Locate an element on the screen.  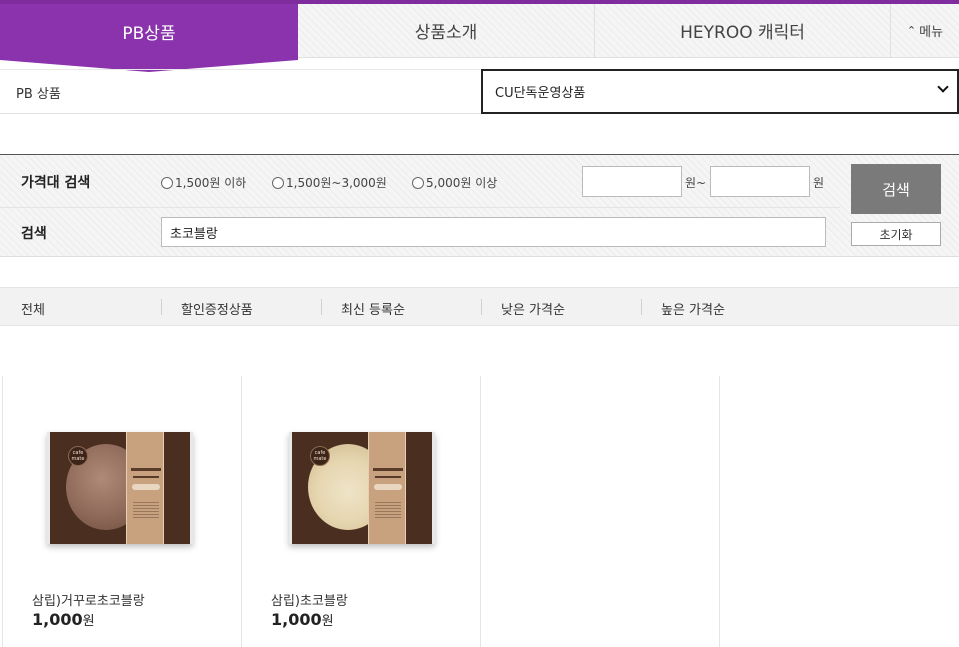
price-to-unit: 원 is located at coordinates (819, 183).